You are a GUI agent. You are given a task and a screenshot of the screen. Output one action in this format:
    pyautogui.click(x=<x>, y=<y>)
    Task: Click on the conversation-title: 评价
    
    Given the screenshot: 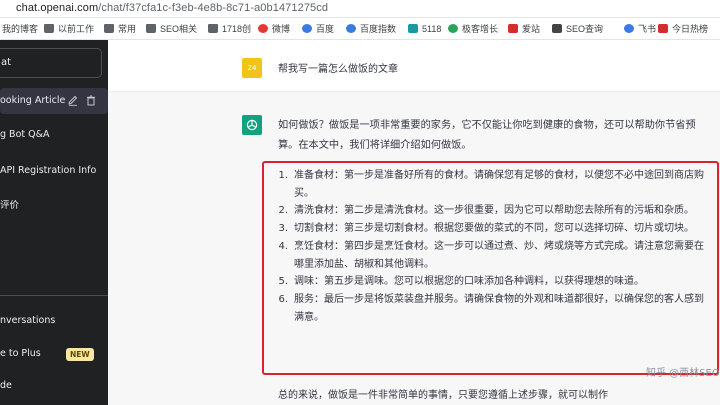 What is the action you would take?
    pyautogui.click(x=10, y=205)
    